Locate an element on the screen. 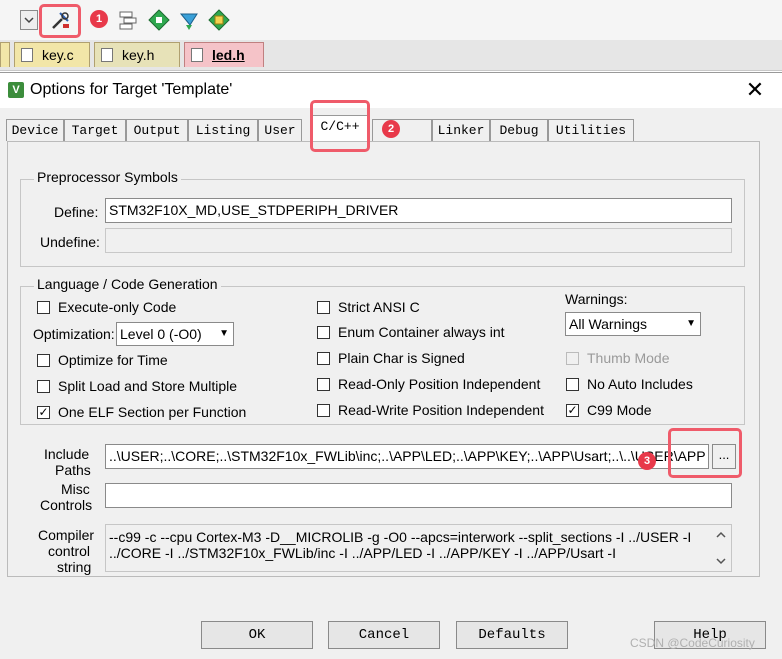 The image size is (782, 659). ok-button: OK is located at coordinates (257, 635).